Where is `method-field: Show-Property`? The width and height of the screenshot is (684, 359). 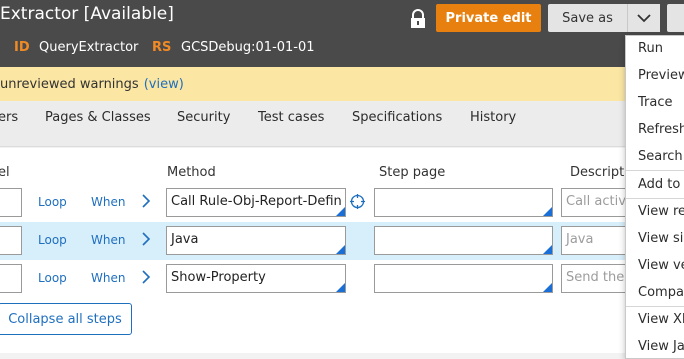
method-field: Show-Property is located at coordinates (256, 278).